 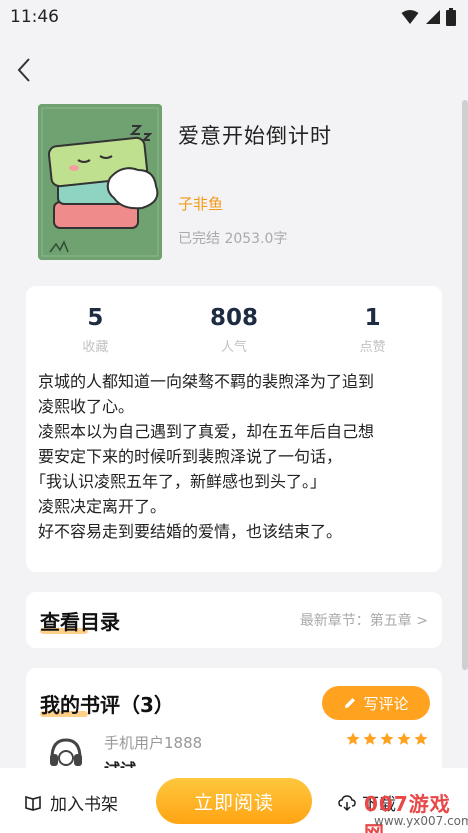 What do you see at coordinates (234, 620) in the screenshot?
I see `catalog-card: 查看目录 最新章节：第五章 >` at bounding box center [234, 620].